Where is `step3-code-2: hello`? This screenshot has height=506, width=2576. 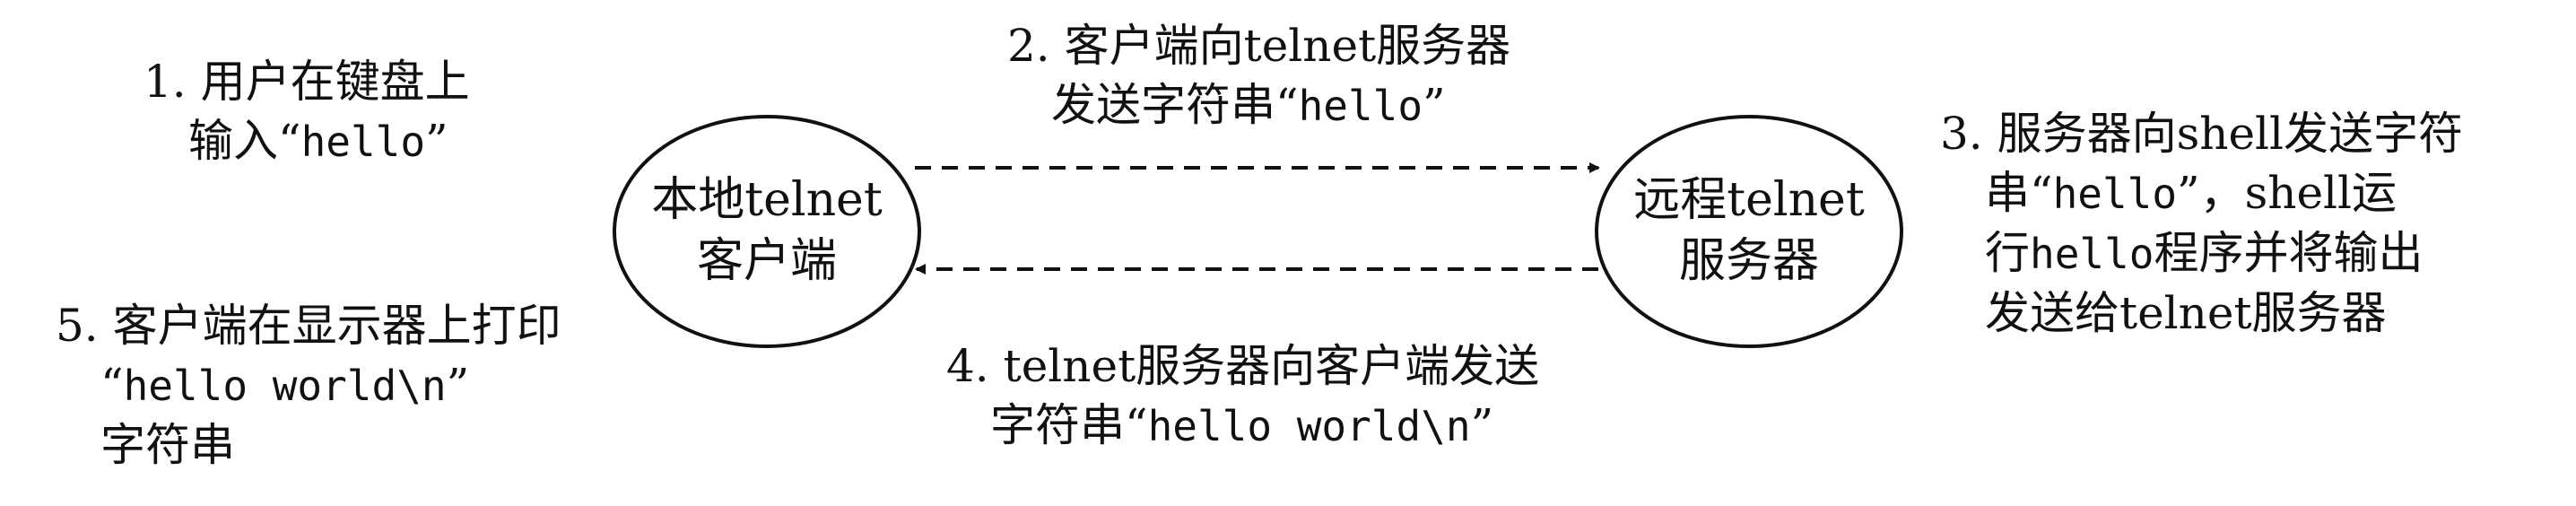
step3-code-2: hello is located at coordinates (2092, 254).